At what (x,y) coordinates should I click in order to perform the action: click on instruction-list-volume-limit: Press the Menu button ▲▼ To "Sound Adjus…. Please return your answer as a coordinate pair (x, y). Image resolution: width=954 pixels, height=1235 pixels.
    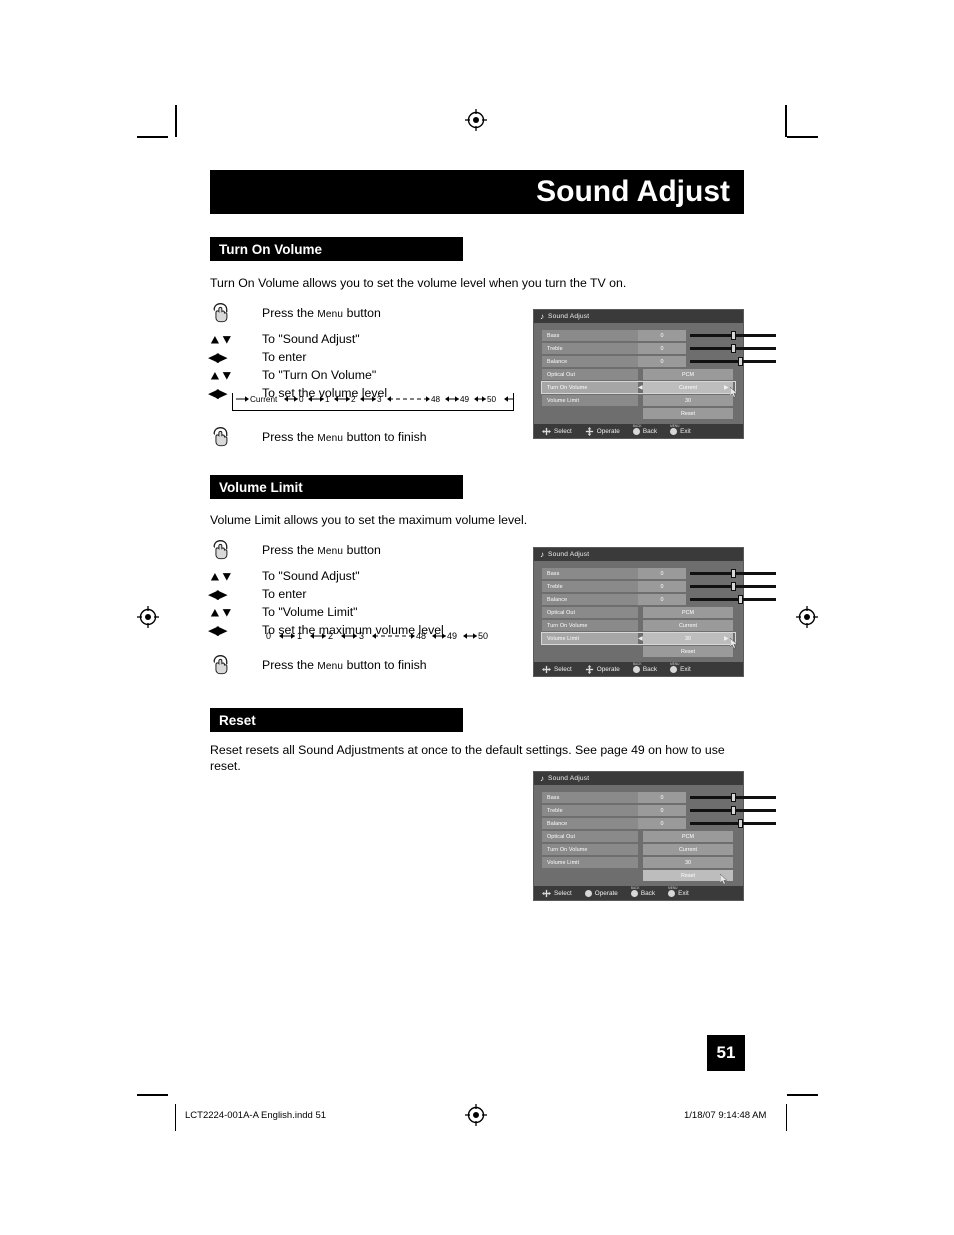
    Looking at the image, I should click on (326, 588).